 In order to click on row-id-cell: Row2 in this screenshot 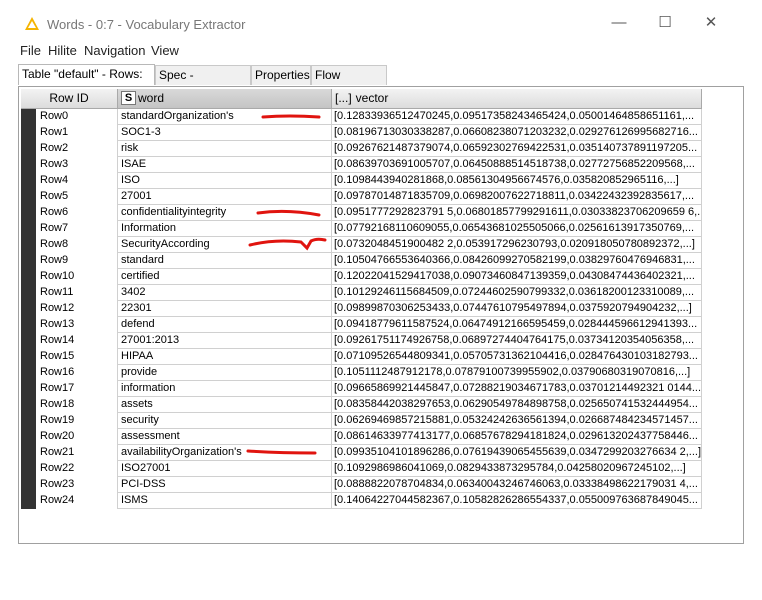, I will do `click(77, 149)`.